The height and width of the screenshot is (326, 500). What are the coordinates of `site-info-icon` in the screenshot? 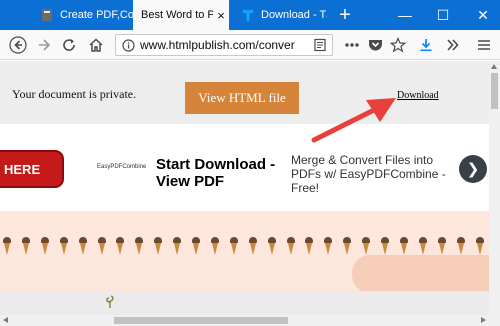 It's located at (128, 48).